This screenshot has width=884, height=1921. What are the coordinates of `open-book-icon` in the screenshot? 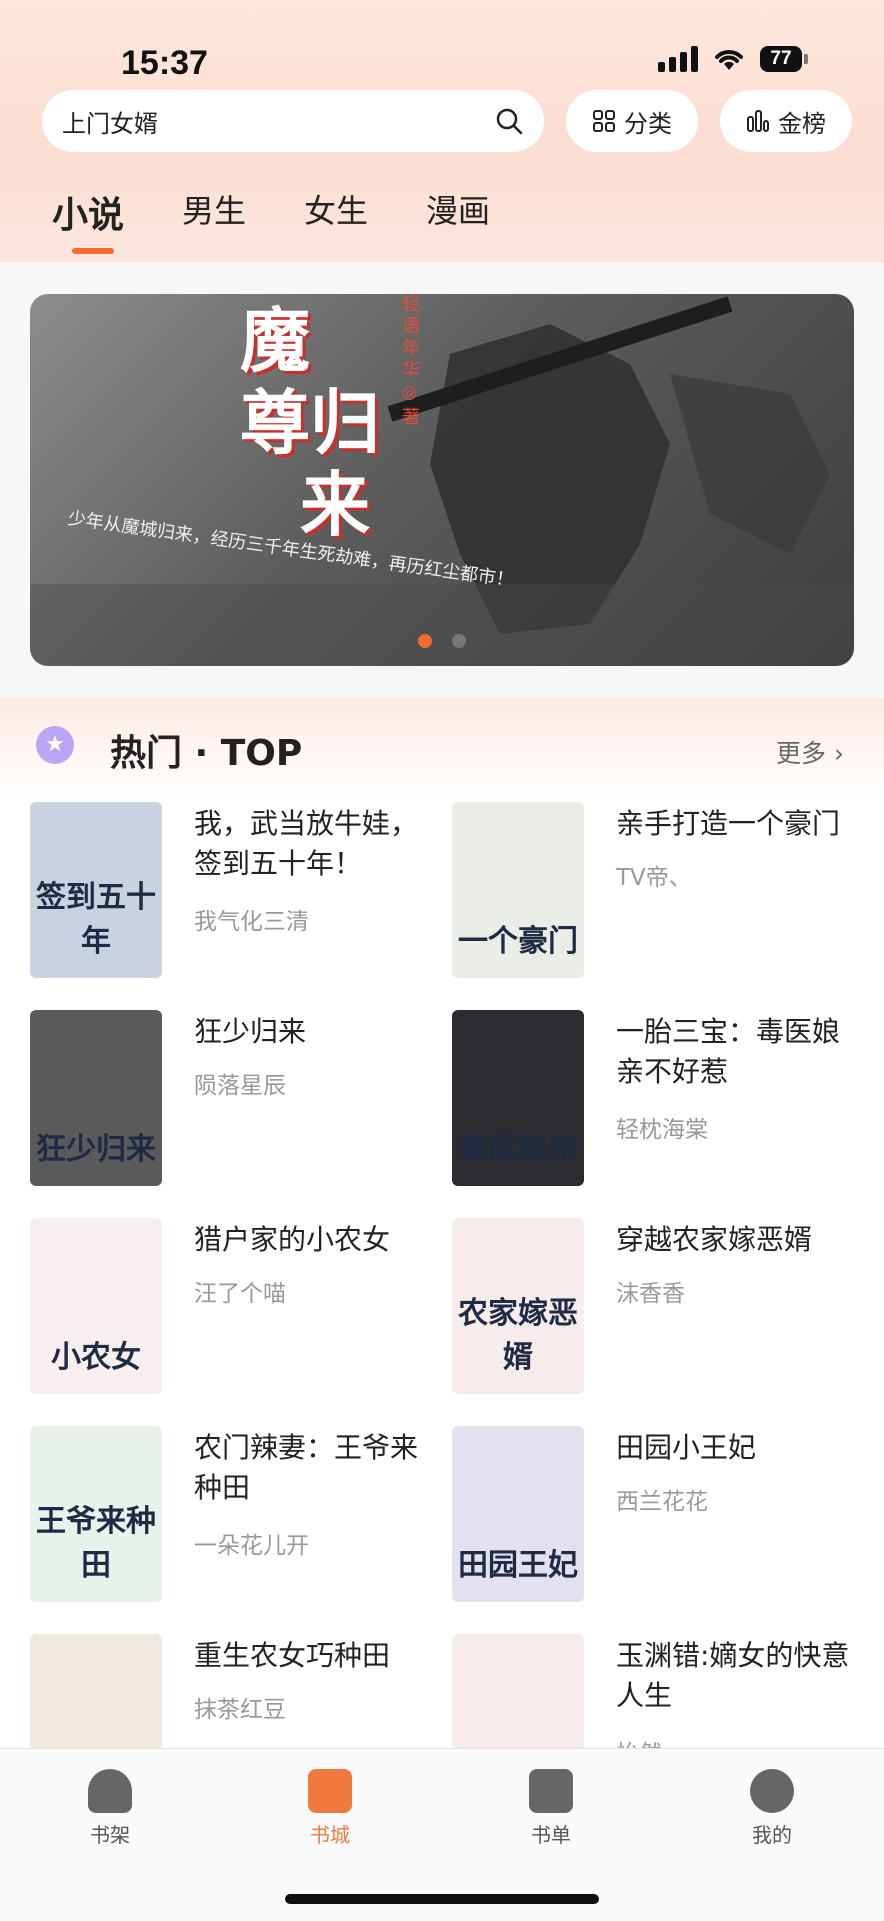 It's located at (551, 1791).